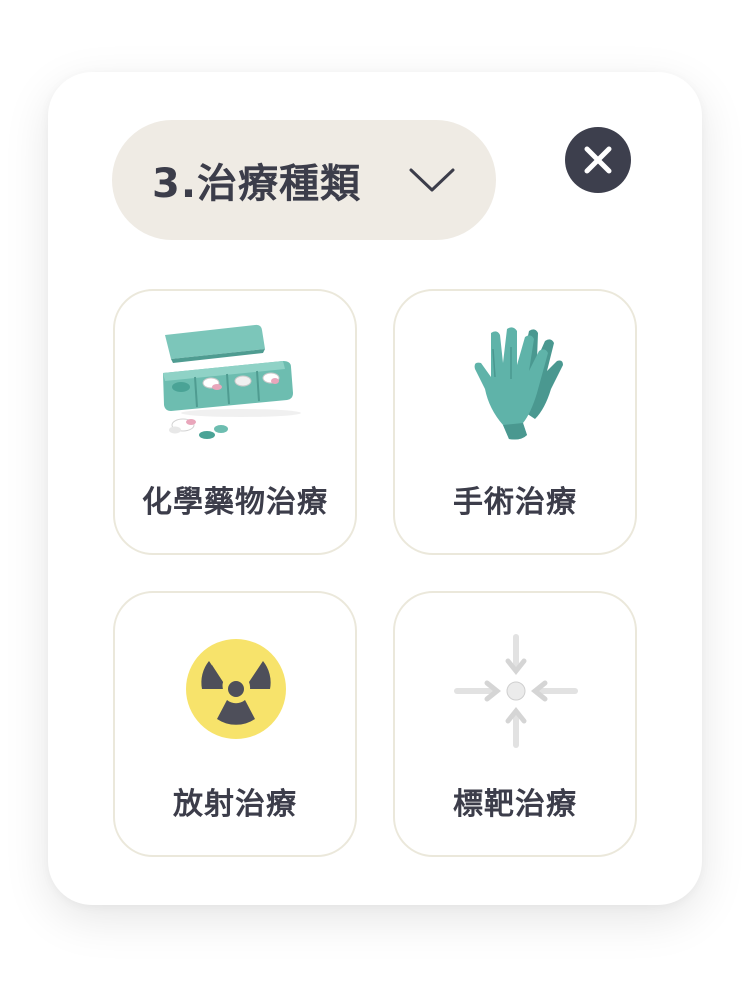  What do you see at coordinates (516, 691) in the screenshot?
I see `target-arrows-icon` at bounding box center [516, 691].